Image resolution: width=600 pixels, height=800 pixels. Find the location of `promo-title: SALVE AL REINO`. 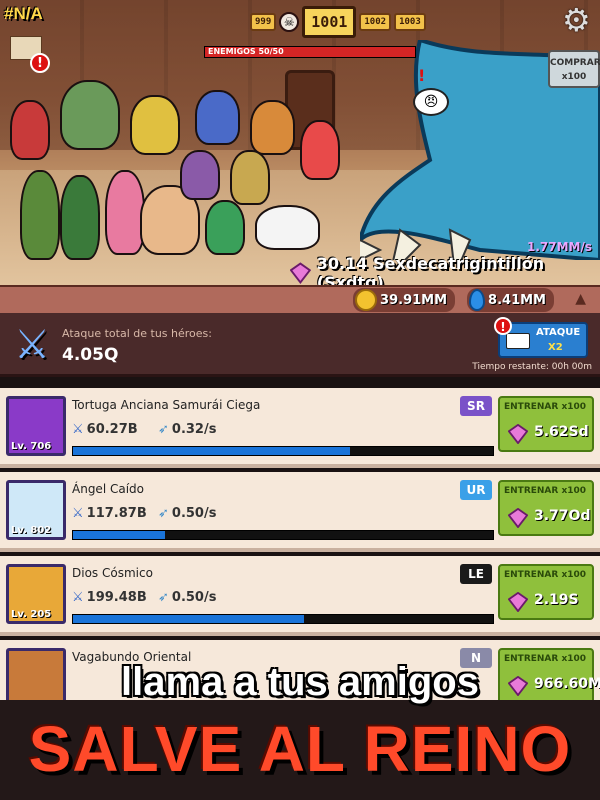

promo-title: SALVE AL REINO is located at coordinates (300, 749).